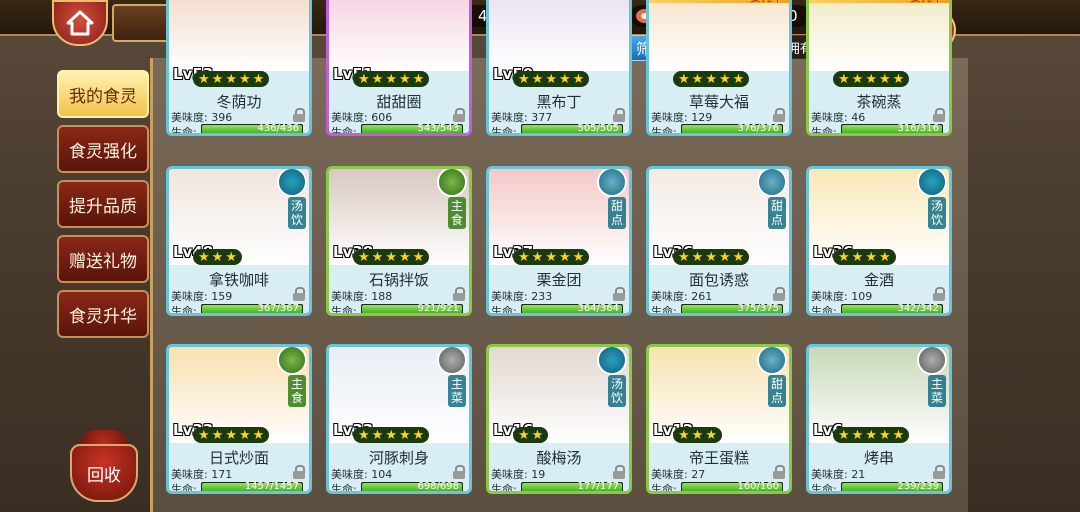 The width and height of the screenshot is (1080, 512). What do you see at coordinates (719, 419) in the screenshot?
I see `food-soul-card: 甜点Lv12★★★帝王蛋糕美味度: 27生命:160/160` at bounding box center [719, 419].